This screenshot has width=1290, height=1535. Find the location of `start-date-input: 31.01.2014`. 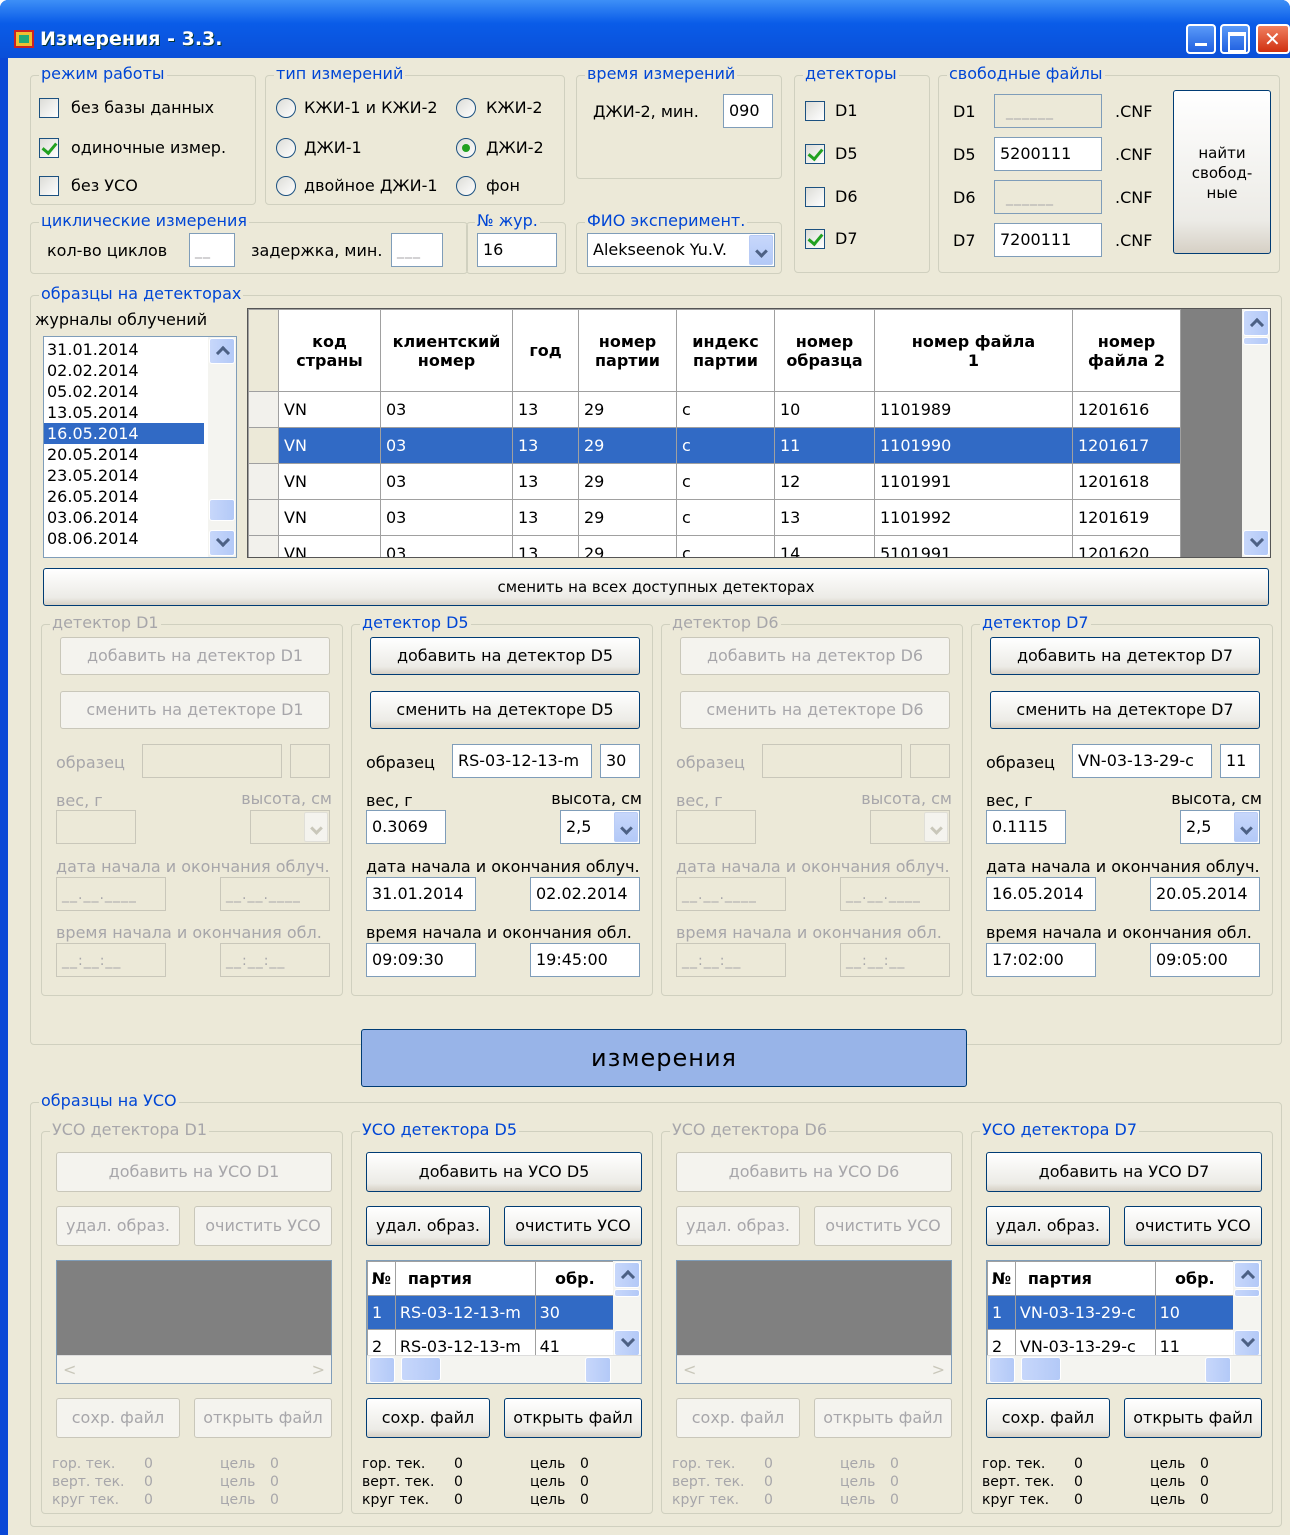

start-date-input: 31.01.2014 is located at coordinates (421, 894).